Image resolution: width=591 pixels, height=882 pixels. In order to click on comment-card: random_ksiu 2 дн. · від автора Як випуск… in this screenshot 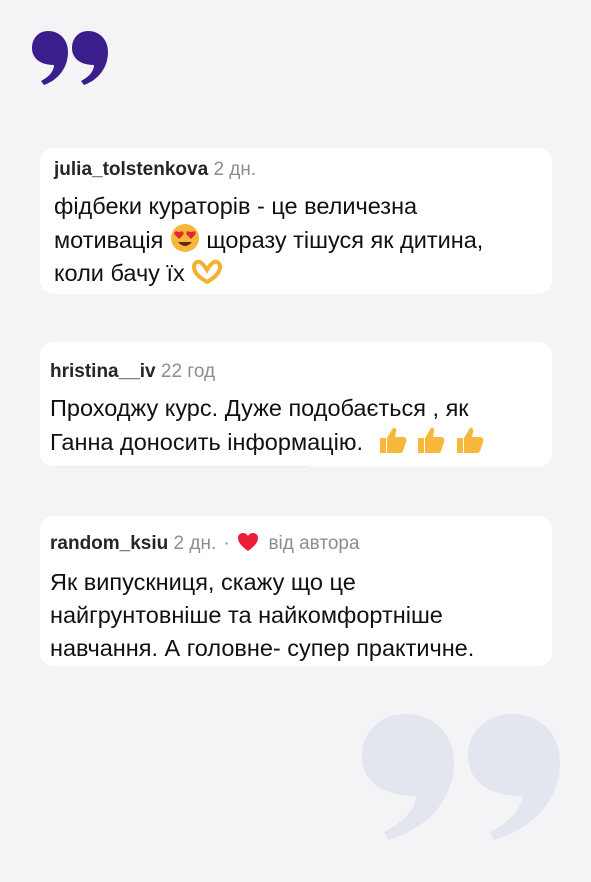, I will do `click(296, 591)`.